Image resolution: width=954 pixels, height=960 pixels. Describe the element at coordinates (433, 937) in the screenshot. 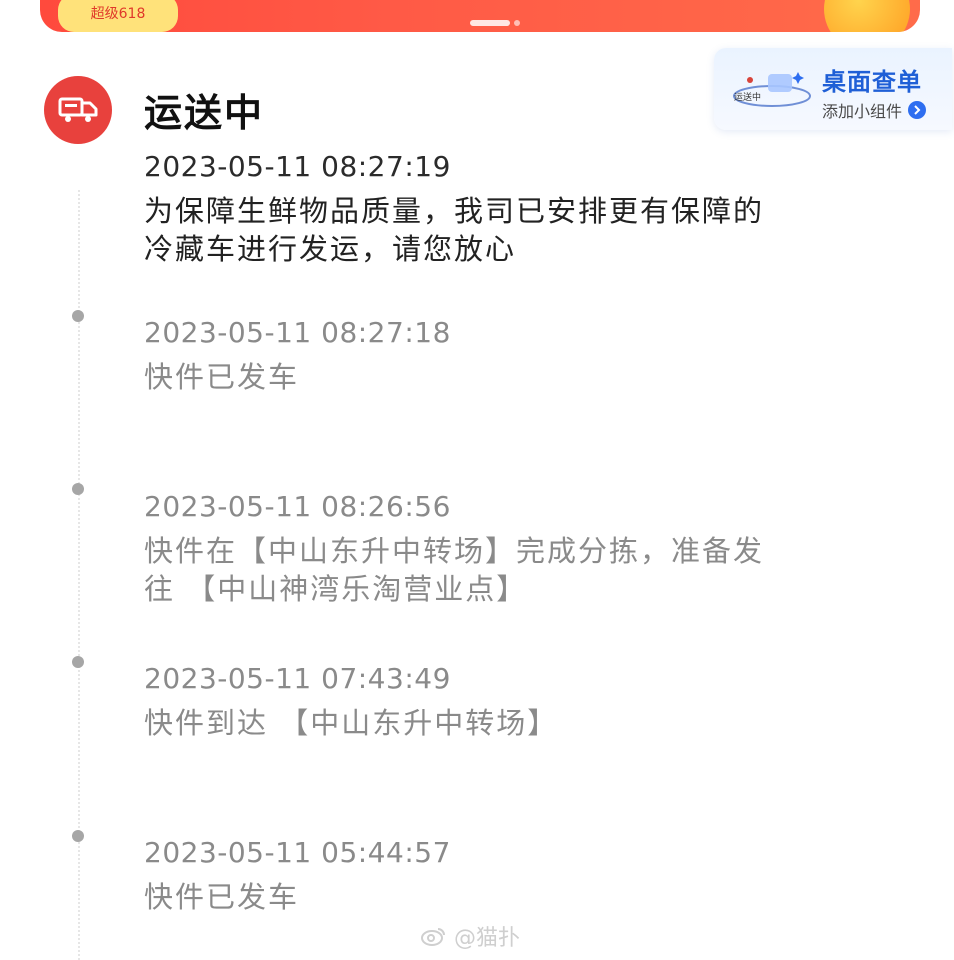

I see `weibo-logo-icon` at that location.